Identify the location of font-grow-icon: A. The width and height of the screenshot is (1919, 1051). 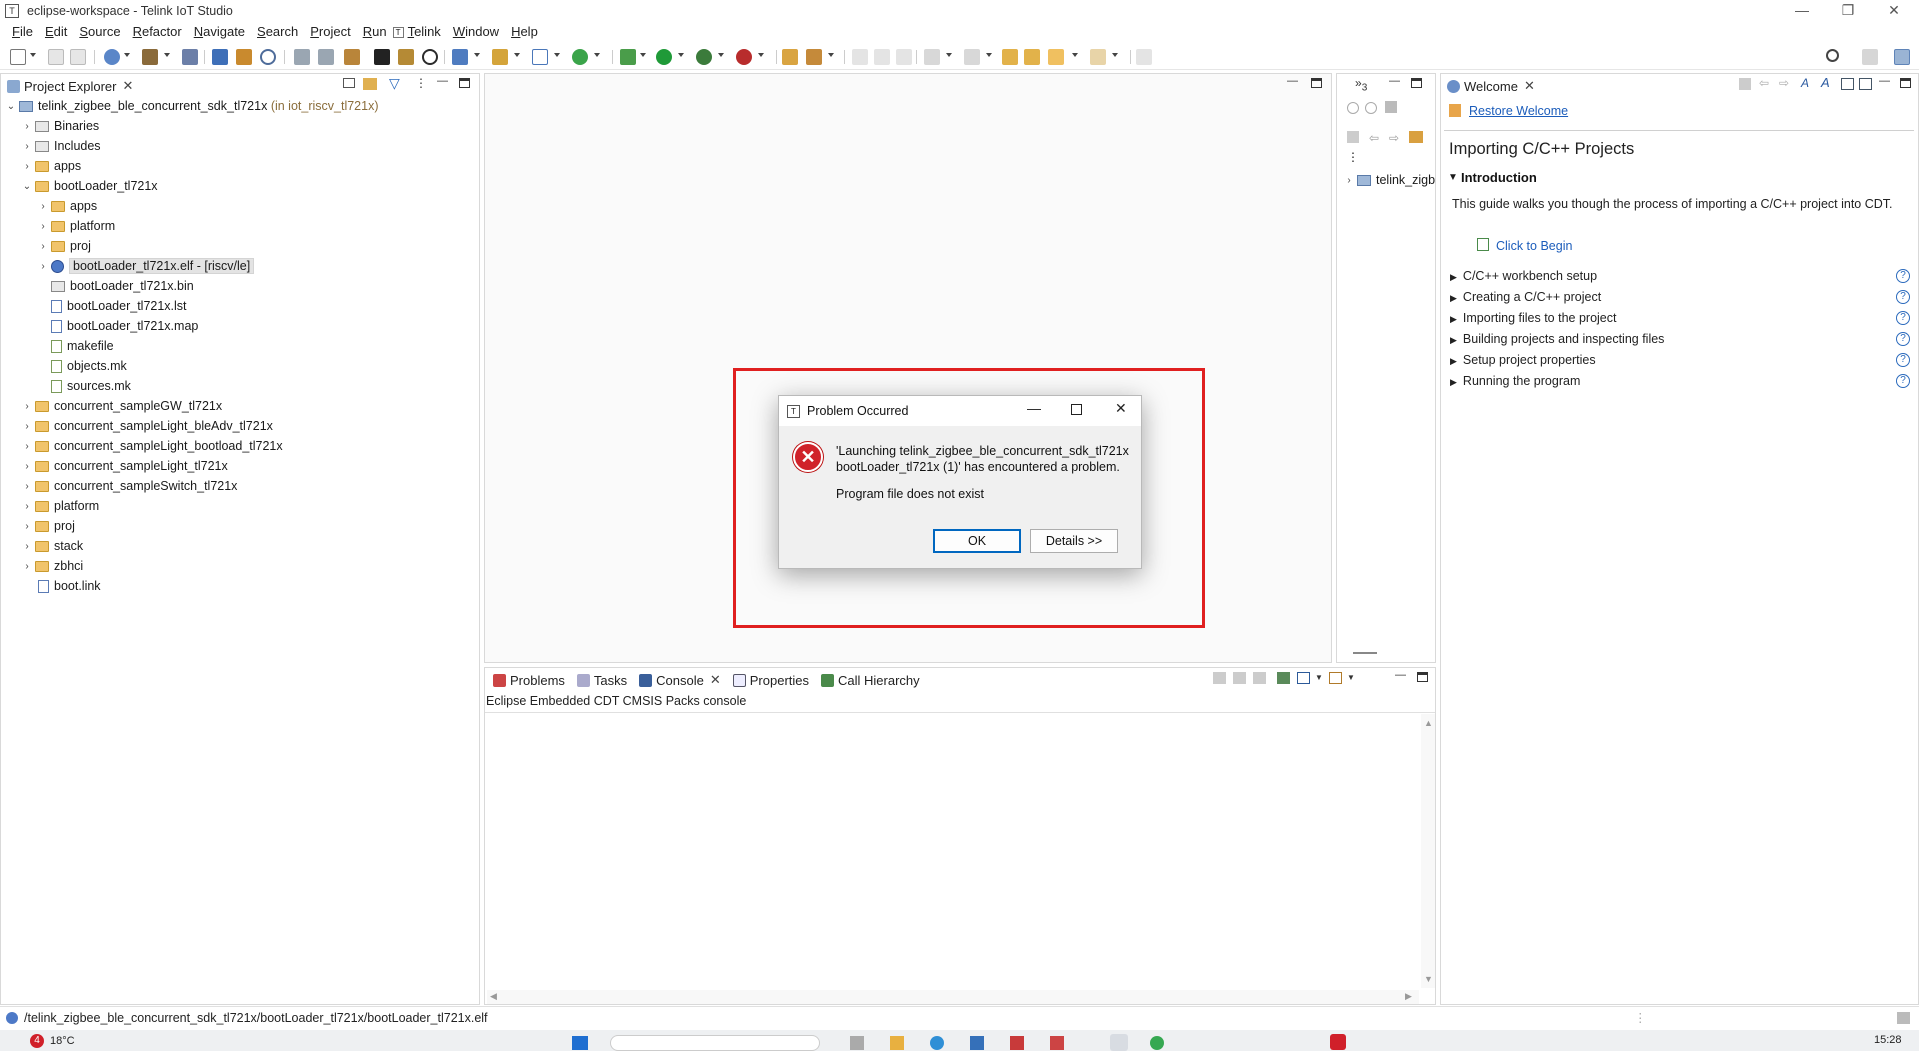
(1825, 82).